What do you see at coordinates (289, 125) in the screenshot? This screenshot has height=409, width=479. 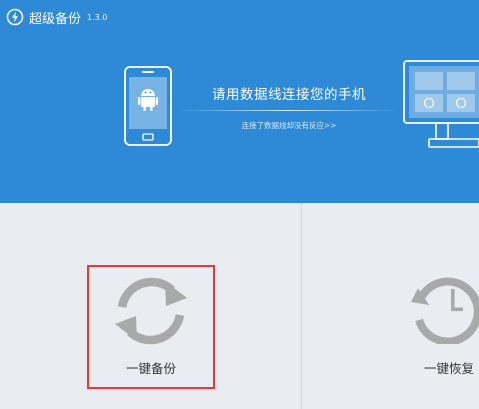 I see `connection-help-link: 连接了数据线却没有反应>>` at bounding box center [289, 125].